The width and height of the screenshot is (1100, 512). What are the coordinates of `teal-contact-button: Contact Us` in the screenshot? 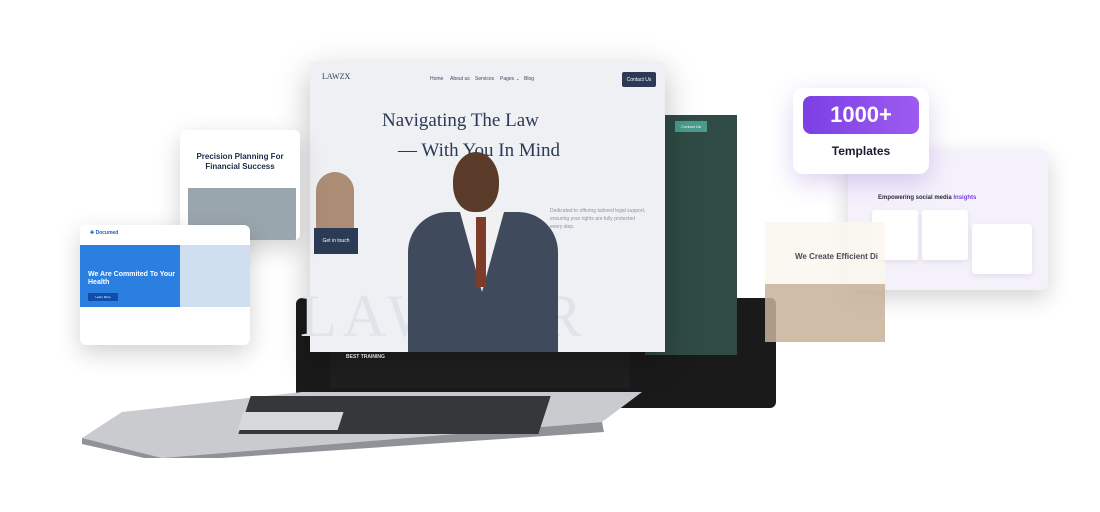 It's located at (691, 126).